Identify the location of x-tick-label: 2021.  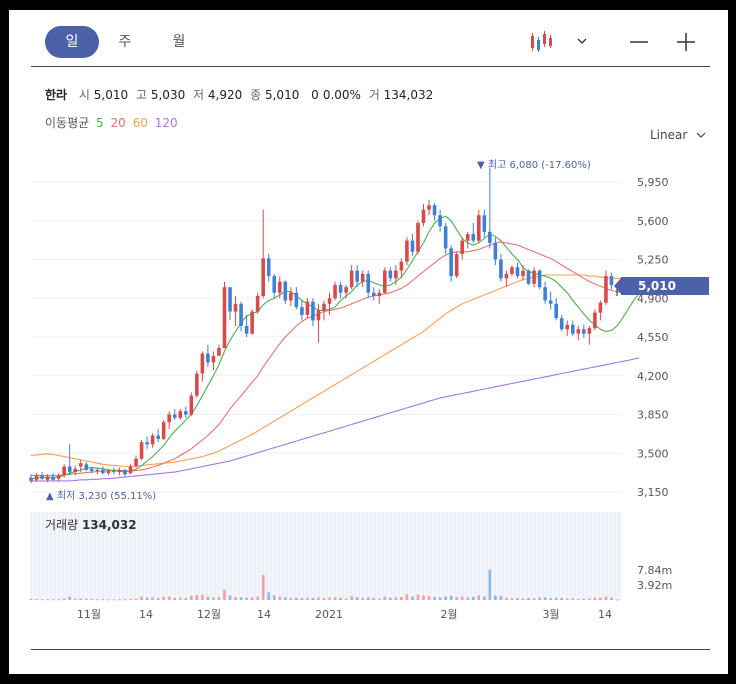
(329, 614).